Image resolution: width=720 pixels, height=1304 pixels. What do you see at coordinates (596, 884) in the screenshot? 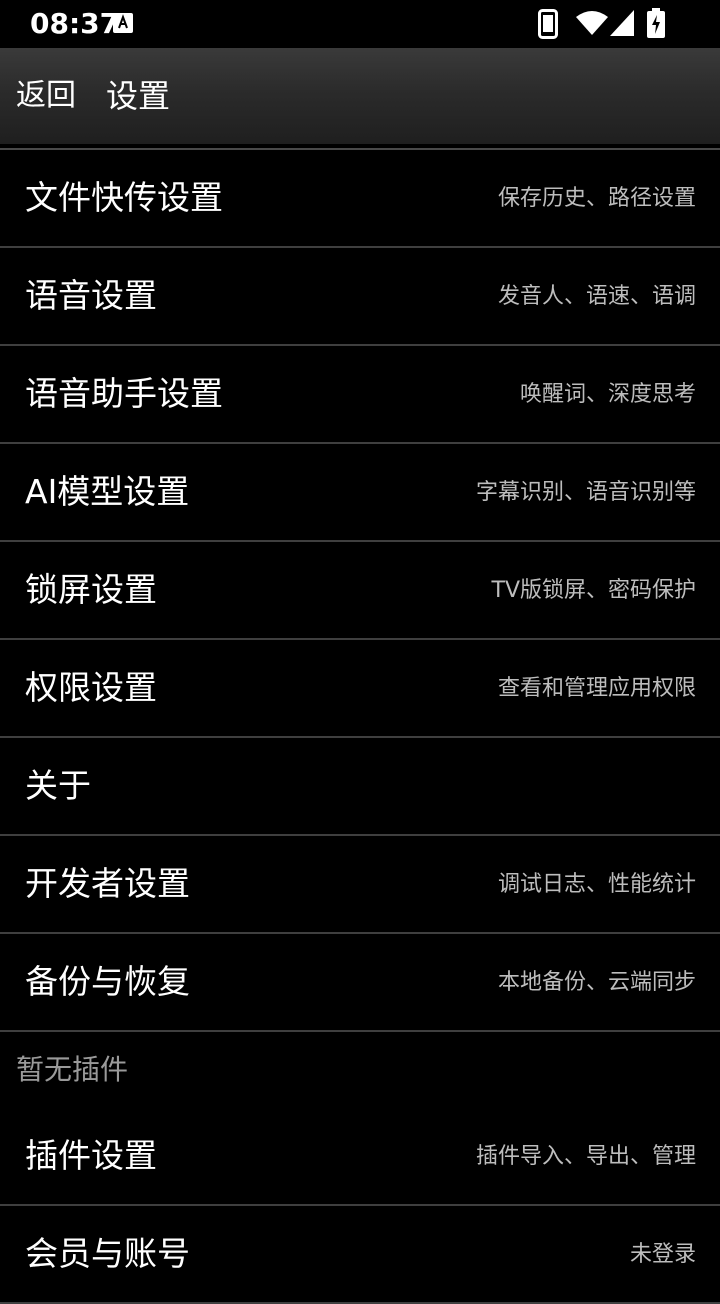
I see `settings-item-subtitle: 调试日志、性能统计` at bounding box center [596, 884].